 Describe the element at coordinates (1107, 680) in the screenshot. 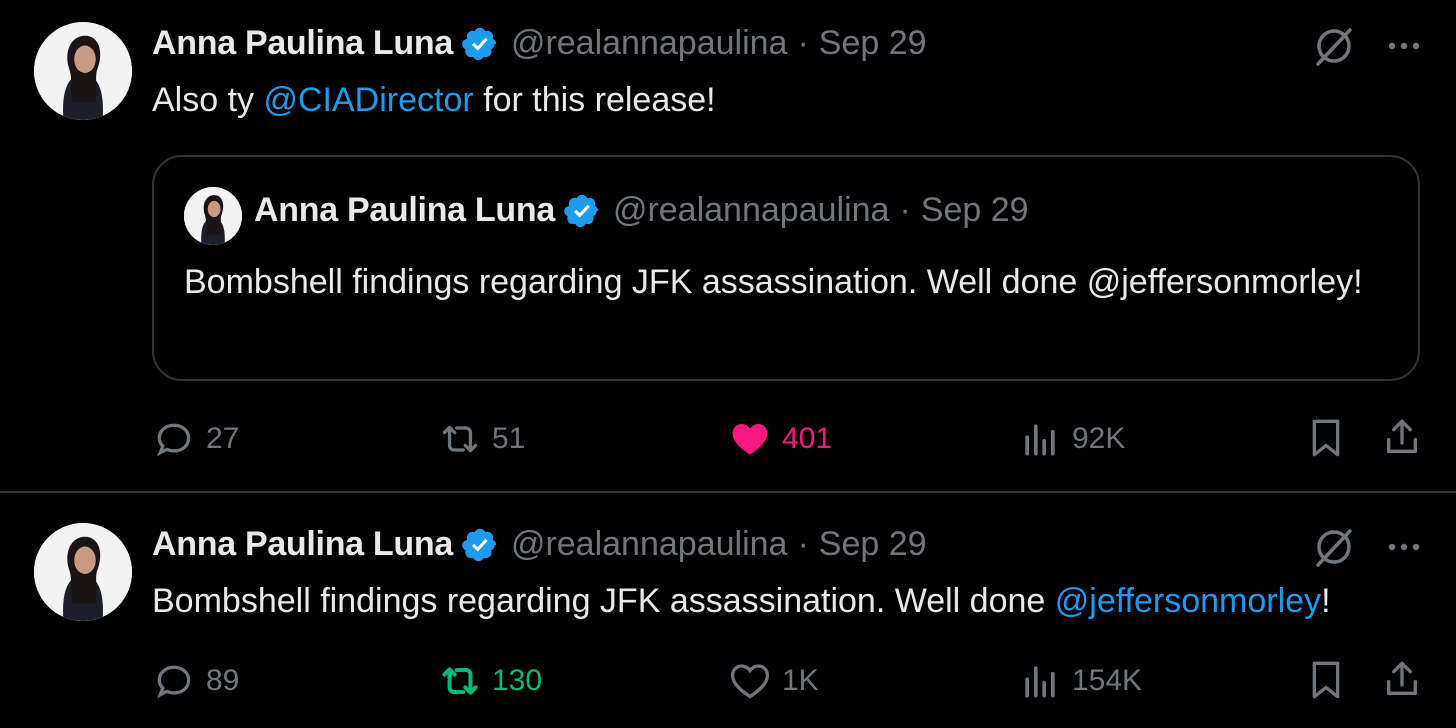

I see `views-count: 154K` at that location.